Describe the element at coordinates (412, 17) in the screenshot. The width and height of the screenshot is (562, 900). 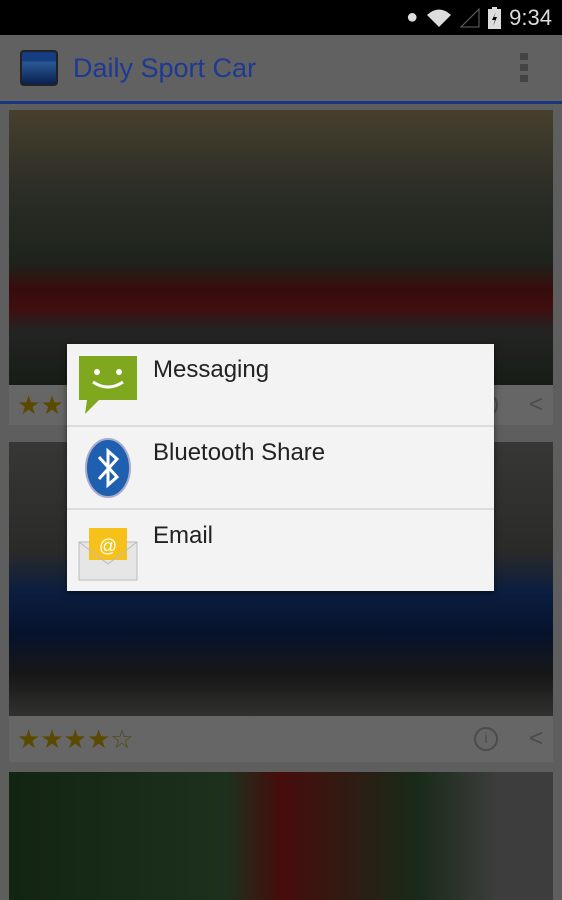
I see `location-icon: ●` at that location.